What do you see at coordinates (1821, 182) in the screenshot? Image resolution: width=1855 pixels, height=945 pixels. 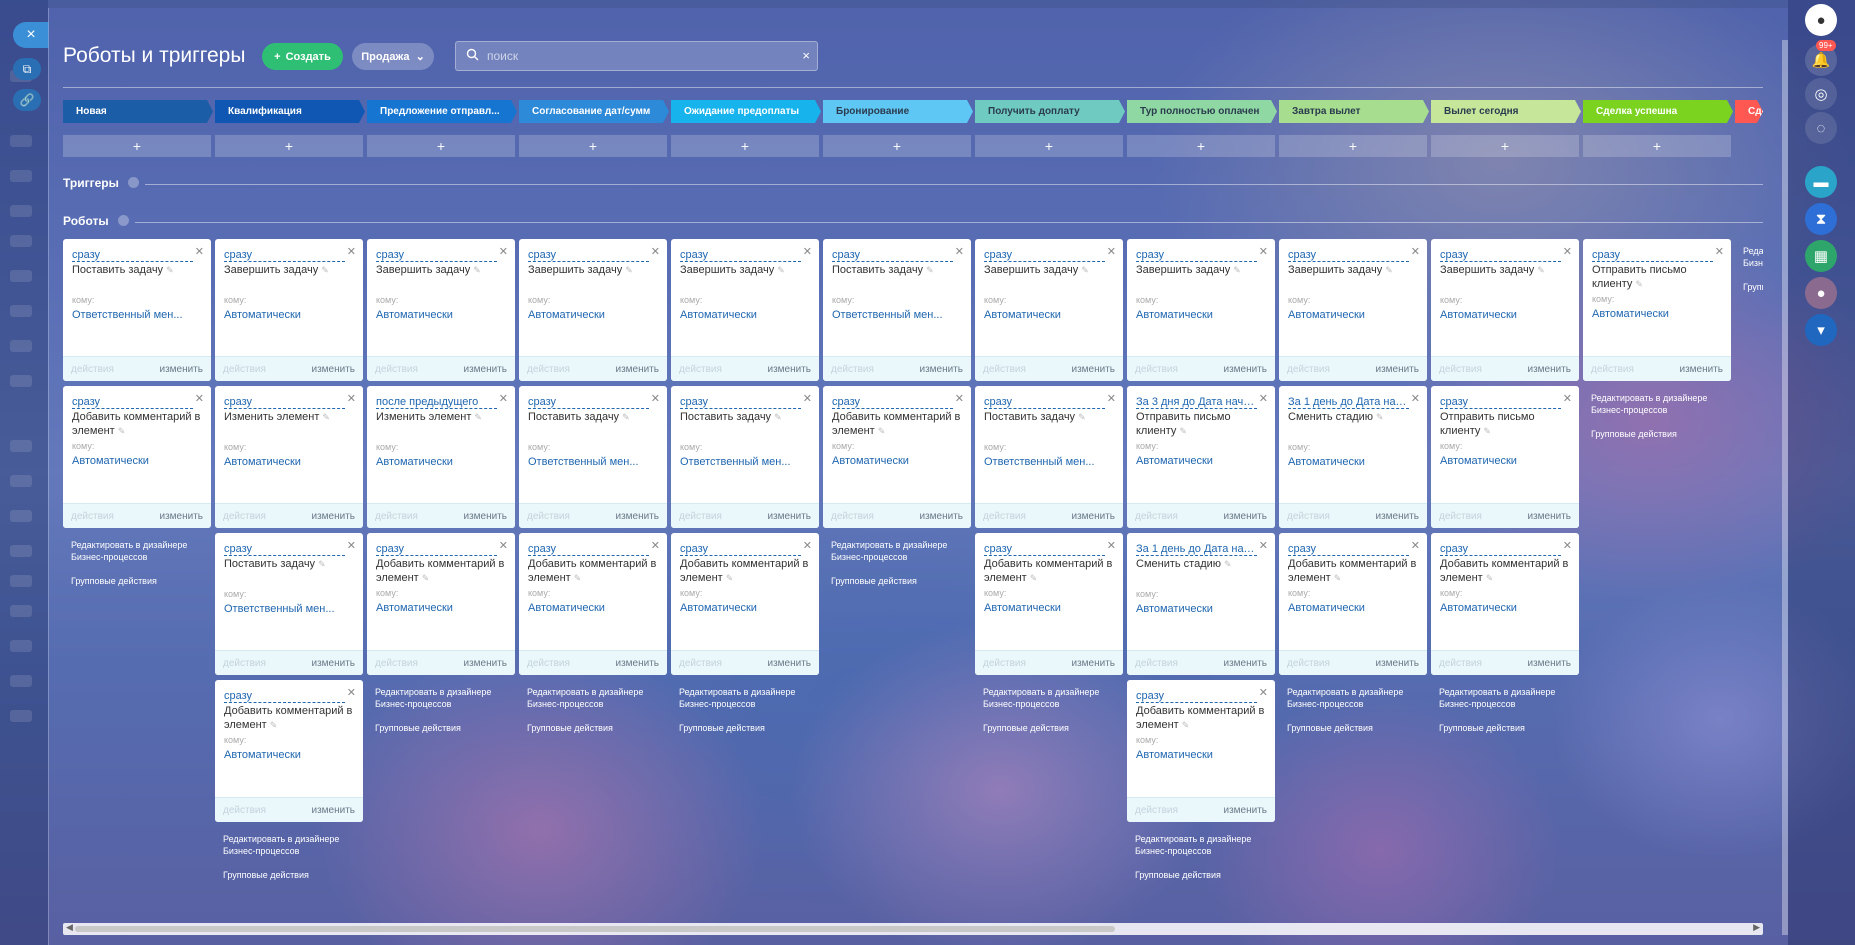 I see `app-icon-1: ▬` at bounding box center [1821, 182].